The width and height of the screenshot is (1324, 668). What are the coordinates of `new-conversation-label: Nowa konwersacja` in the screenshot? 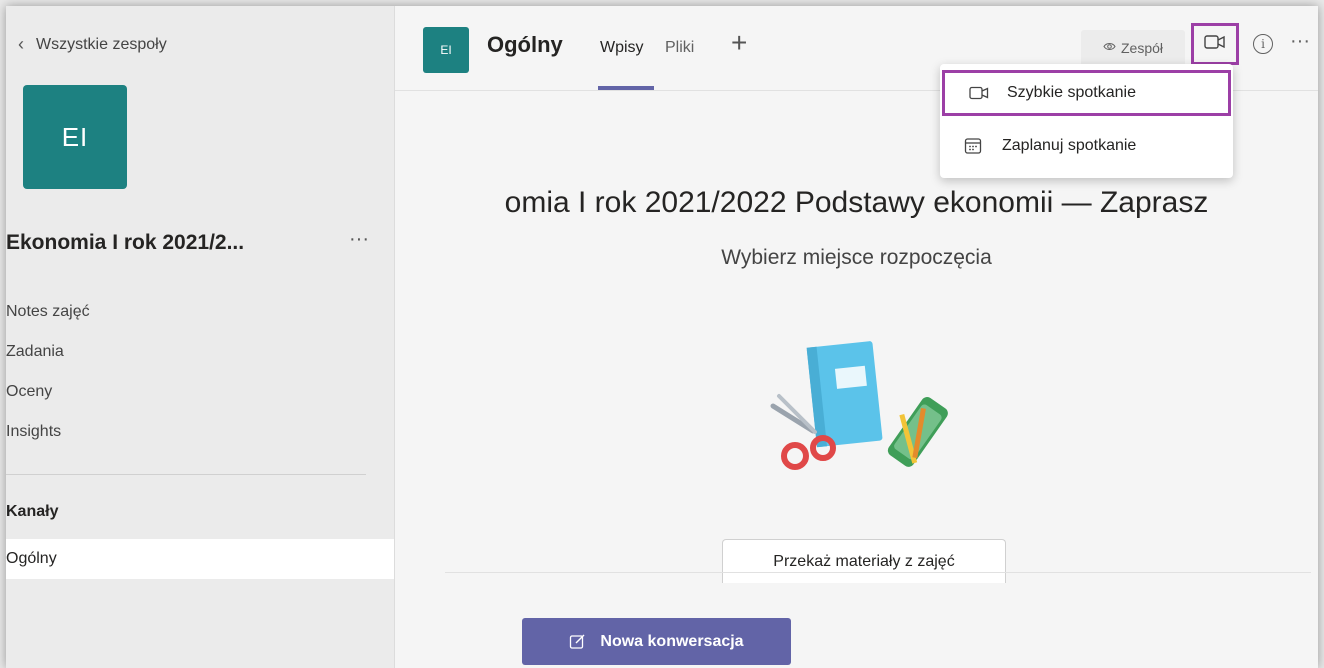 It's located at (672, 641).